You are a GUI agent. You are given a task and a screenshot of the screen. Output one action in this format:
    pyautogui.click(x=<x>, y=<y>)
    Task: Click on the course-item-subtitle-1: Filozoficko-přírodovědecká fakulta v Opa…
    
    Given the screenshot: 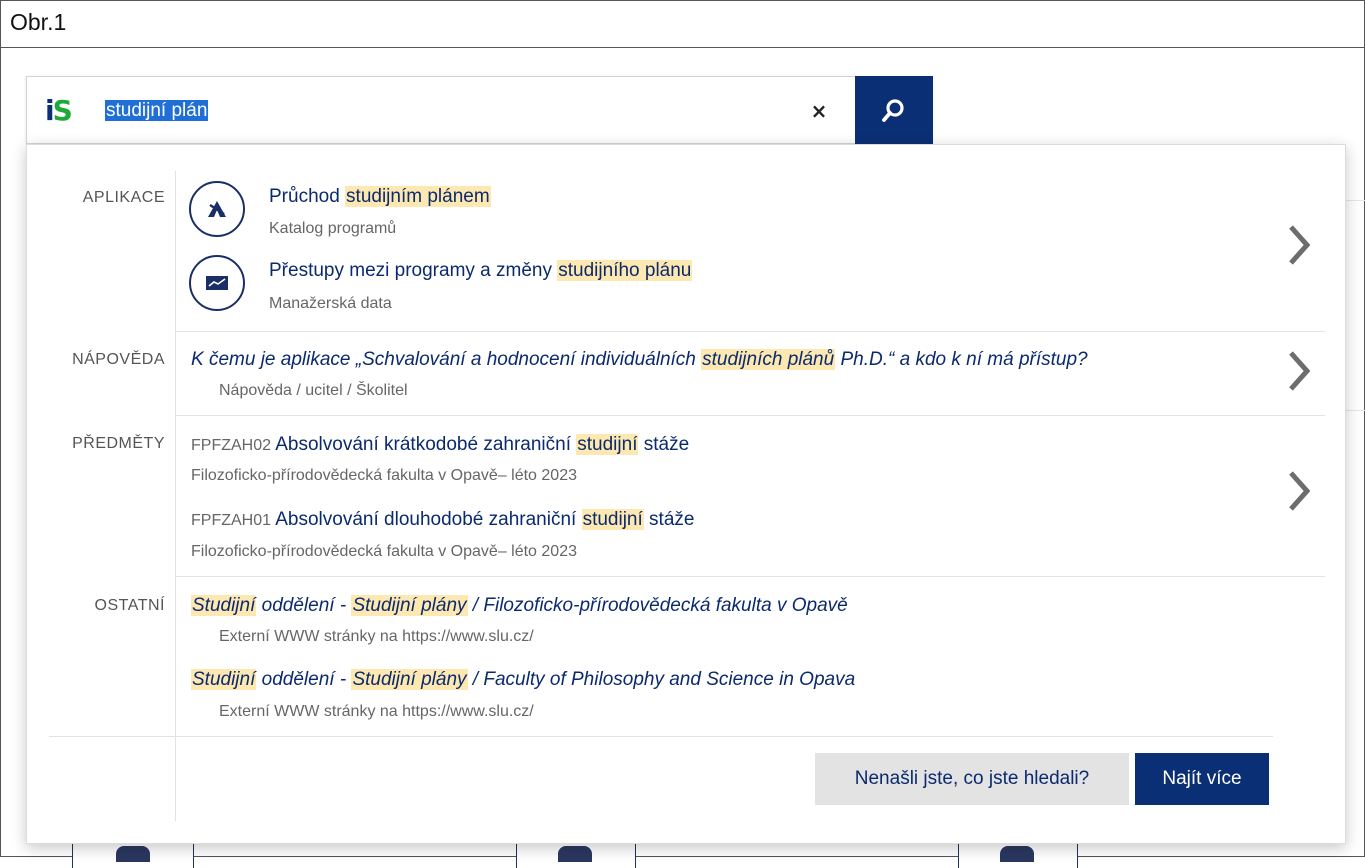 What is the action you would take?
    pyautogui.click(x=384, y=475)
    